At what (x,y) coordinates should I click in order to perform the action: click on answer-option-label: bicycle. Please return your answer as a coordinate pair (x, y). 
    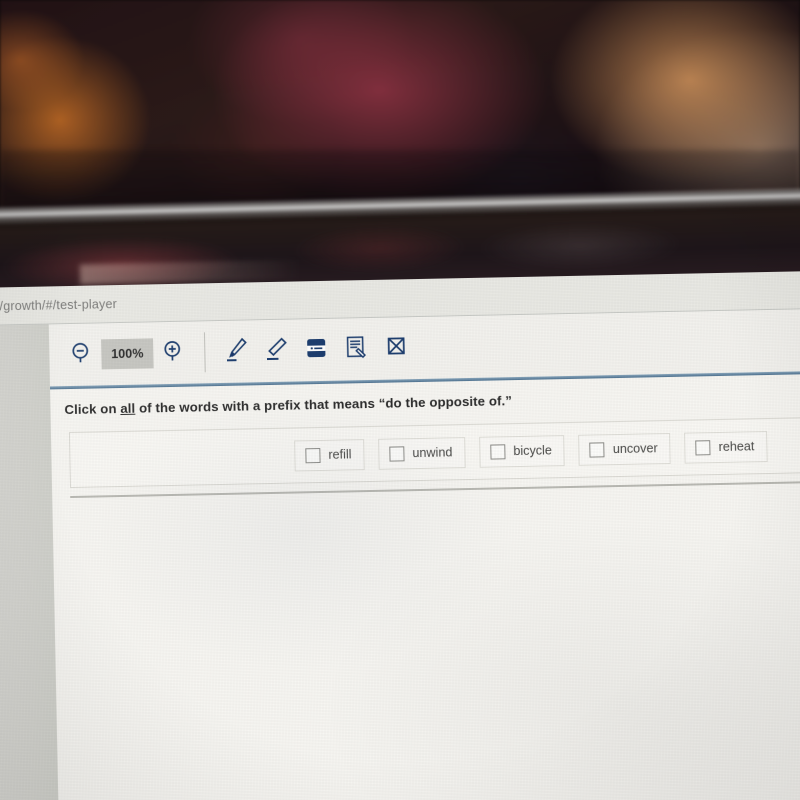
    Looking at the image, I should click on (532, 451).